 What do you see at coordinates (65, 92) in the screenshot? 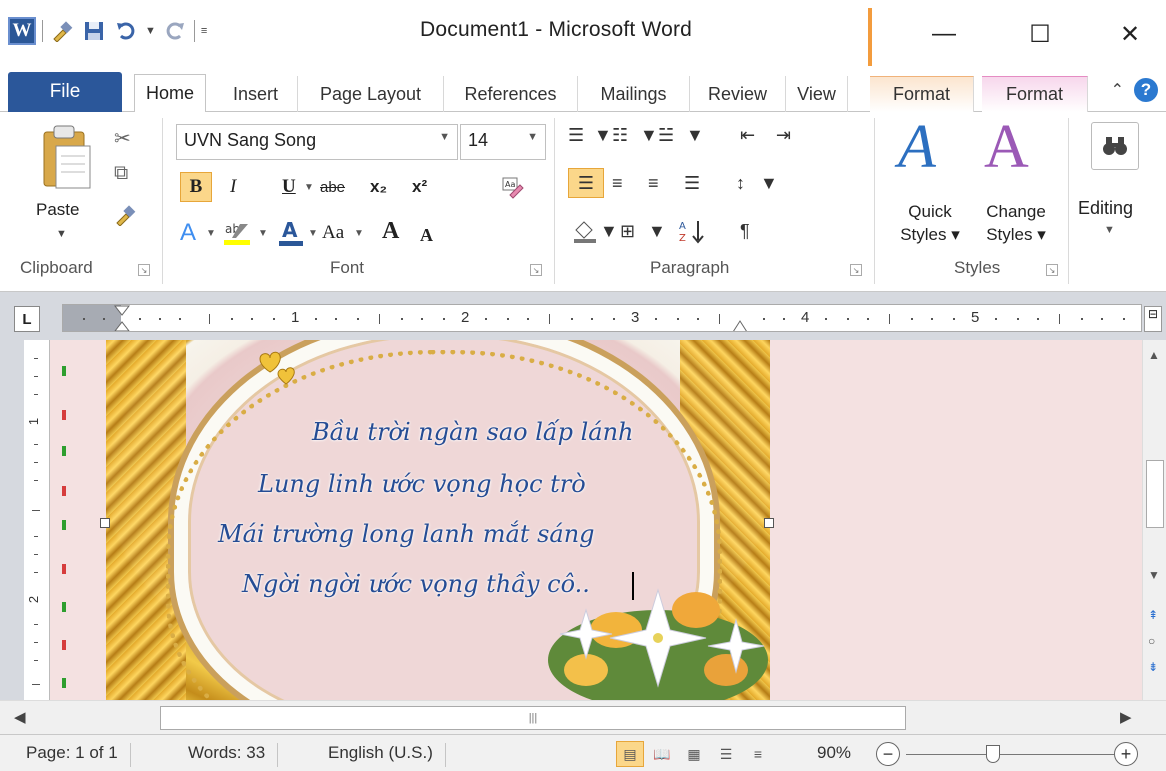
I see `tab-file: File` at bounding box center [65, 92].